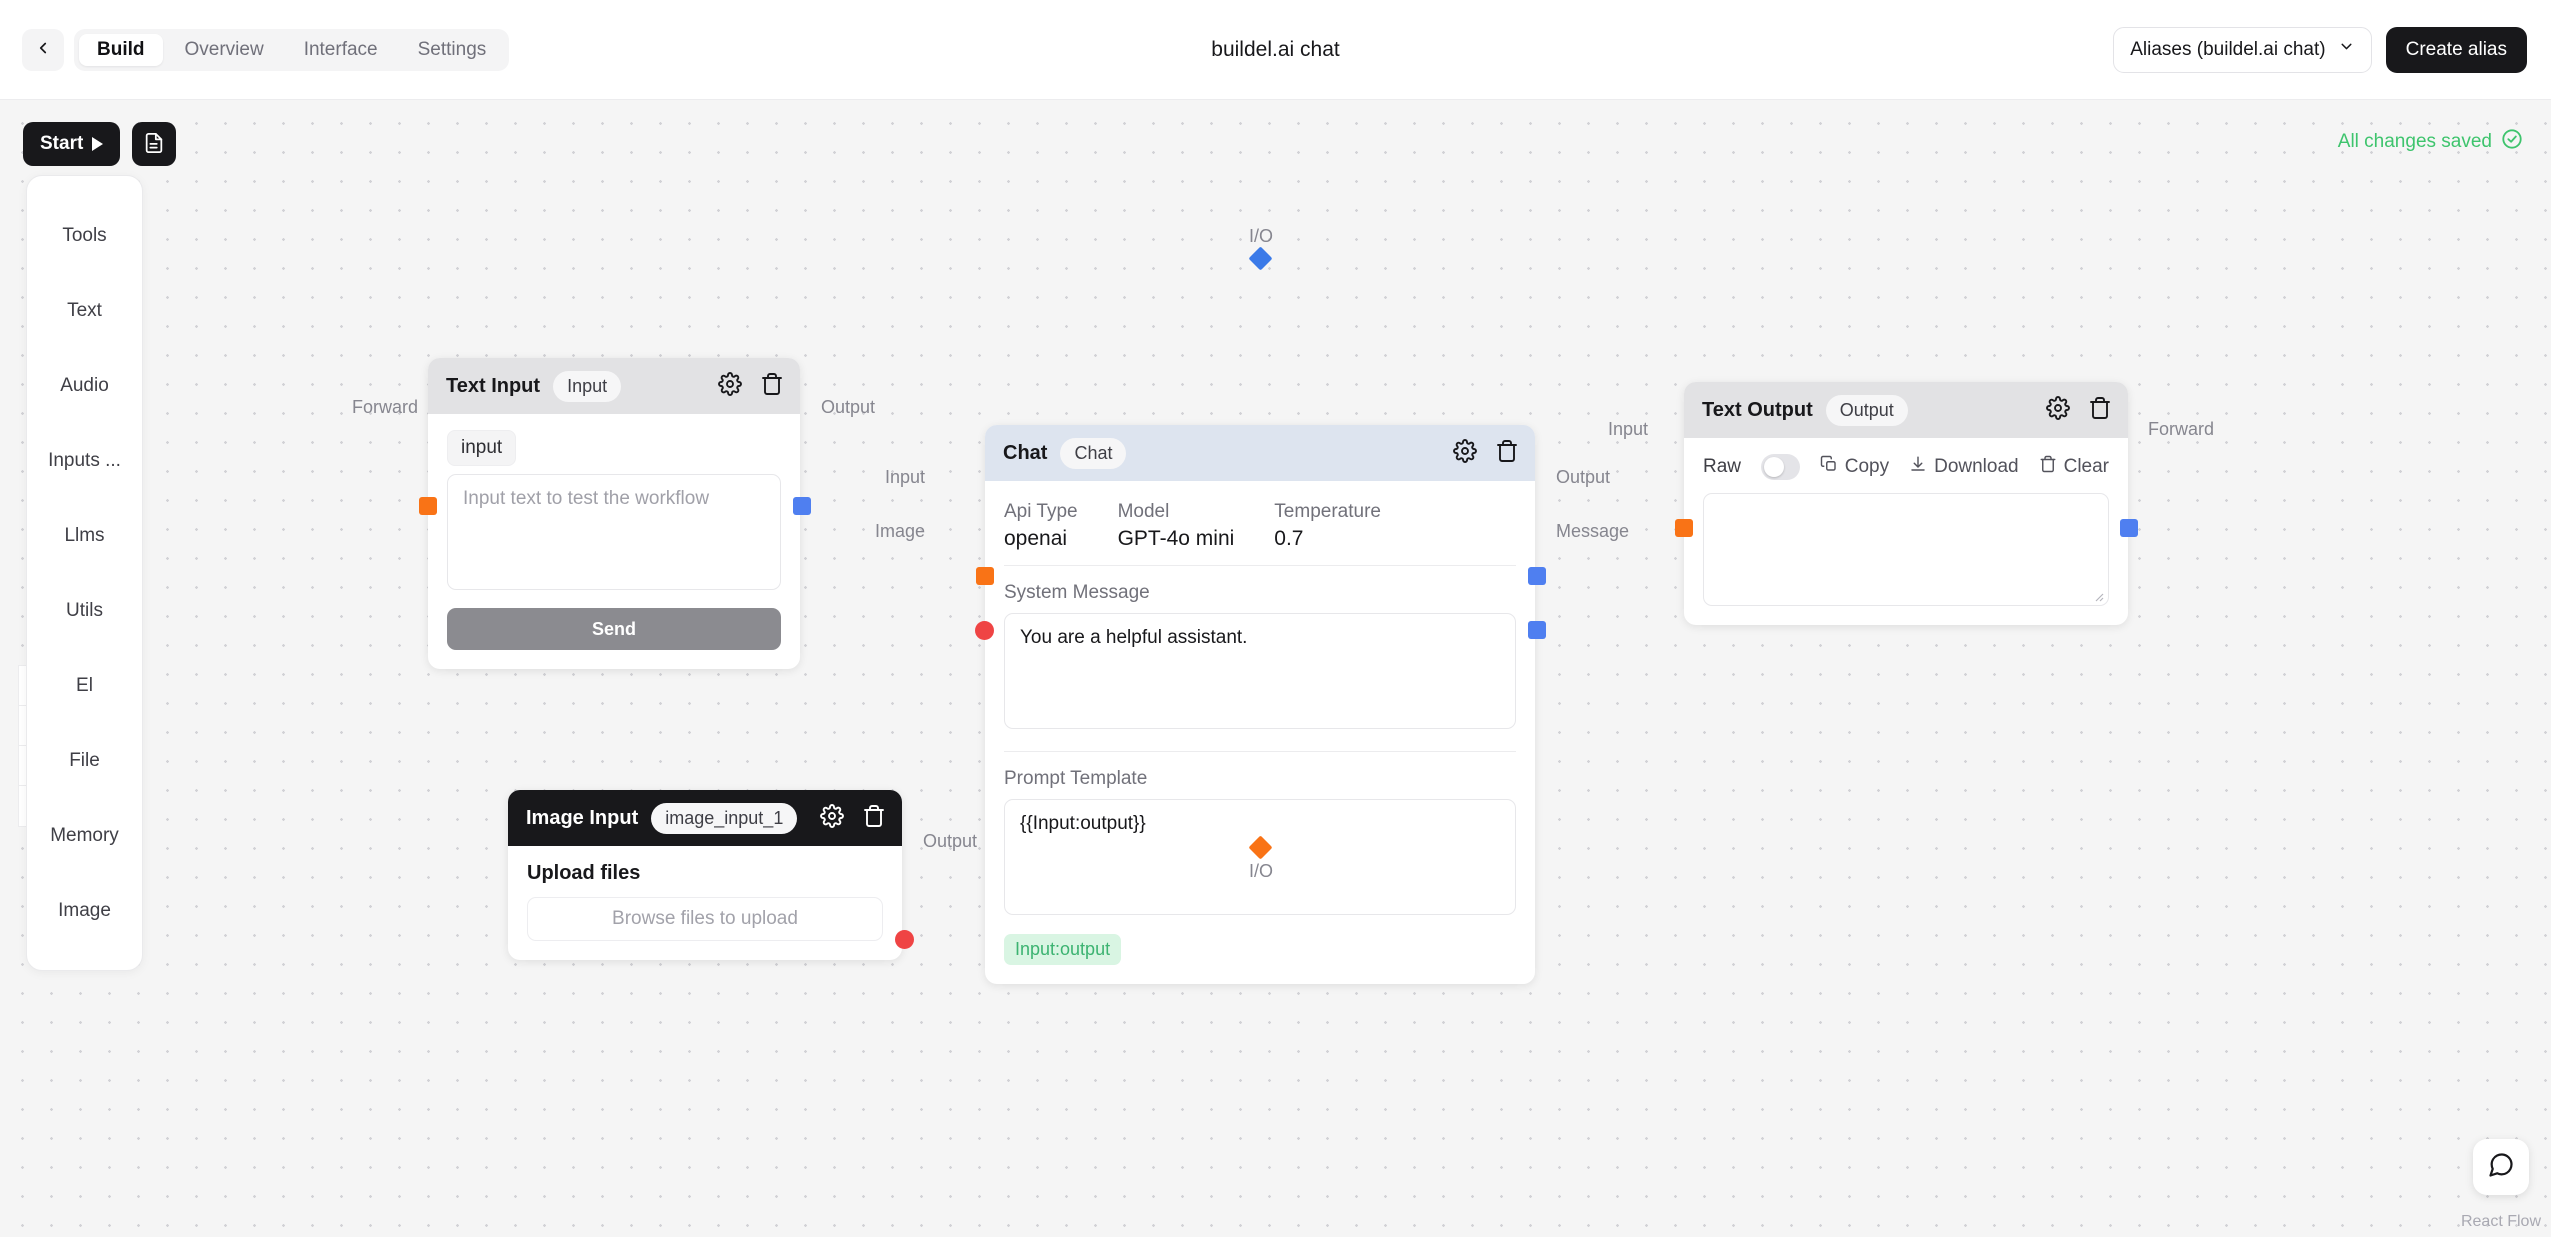 The image size is (2551, 1237). What do you see at coordinates (2456, 49) in the screenshot?
I see `create-alias-button: Create alias` at bounding box center [2456, 49].